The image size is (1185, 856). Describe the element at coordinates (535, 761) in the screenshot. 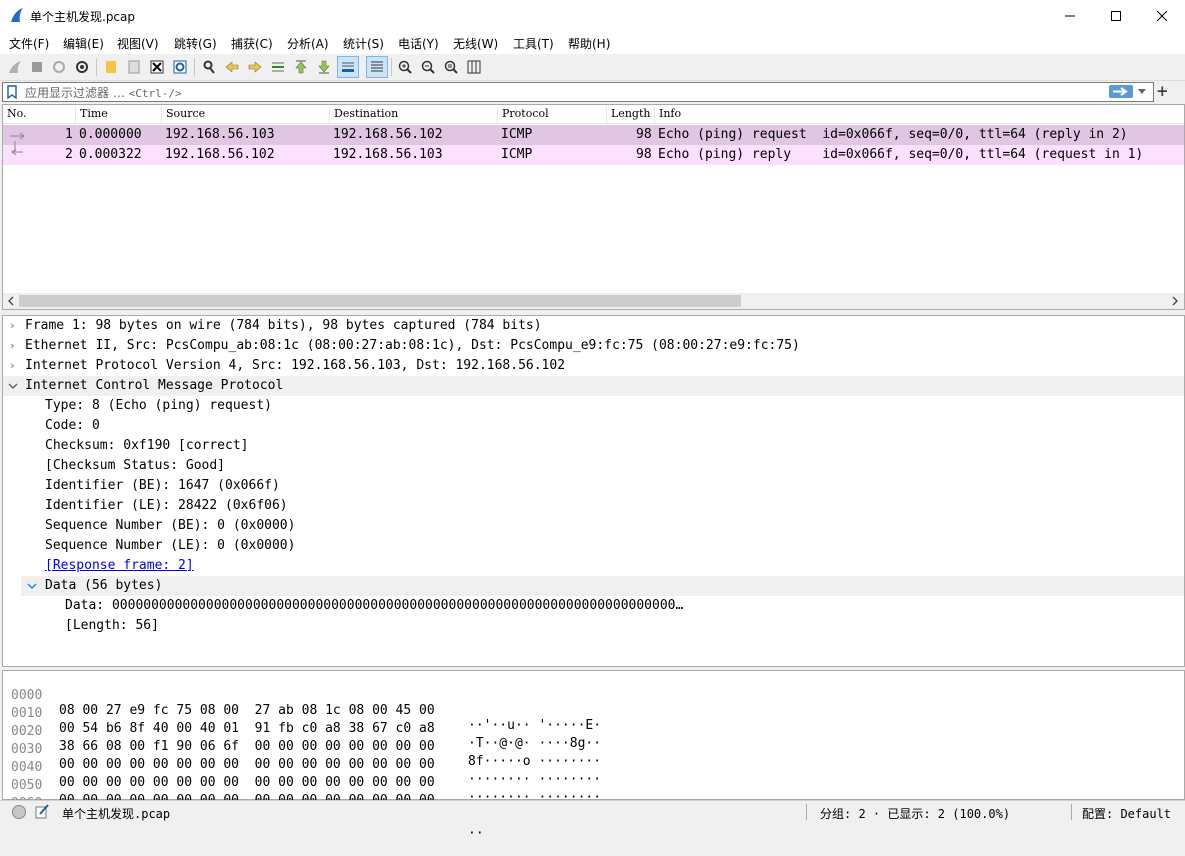

I see `byte-ascii: 8f·····o ········` at that location.